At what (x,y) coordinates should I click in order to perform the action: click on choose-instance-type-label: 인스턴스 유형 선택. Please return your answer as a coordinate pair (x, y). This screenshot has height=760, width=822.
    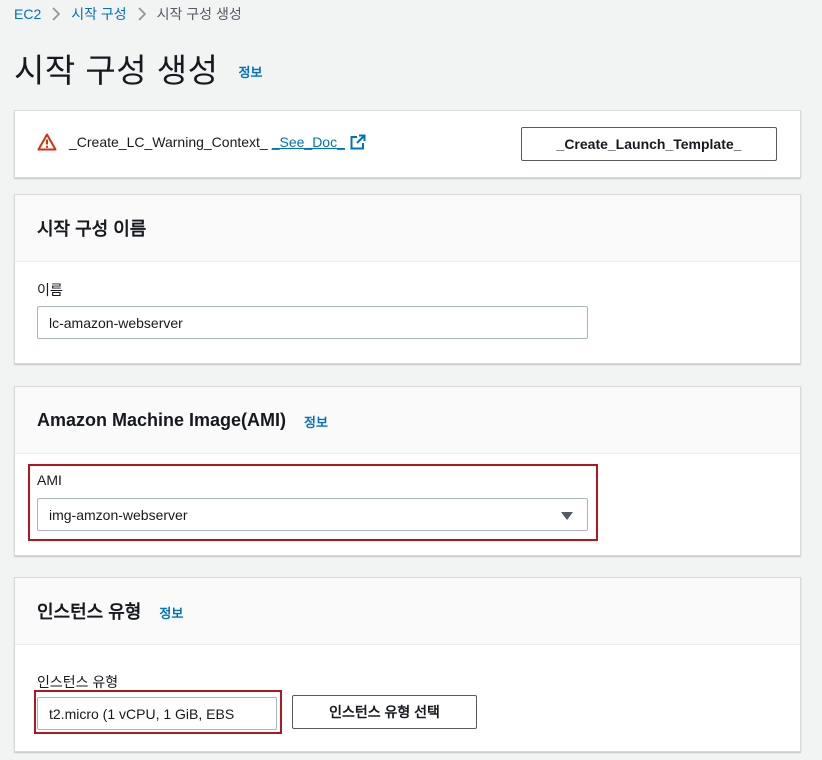
    Looking at the image, I should click on (384, 712).